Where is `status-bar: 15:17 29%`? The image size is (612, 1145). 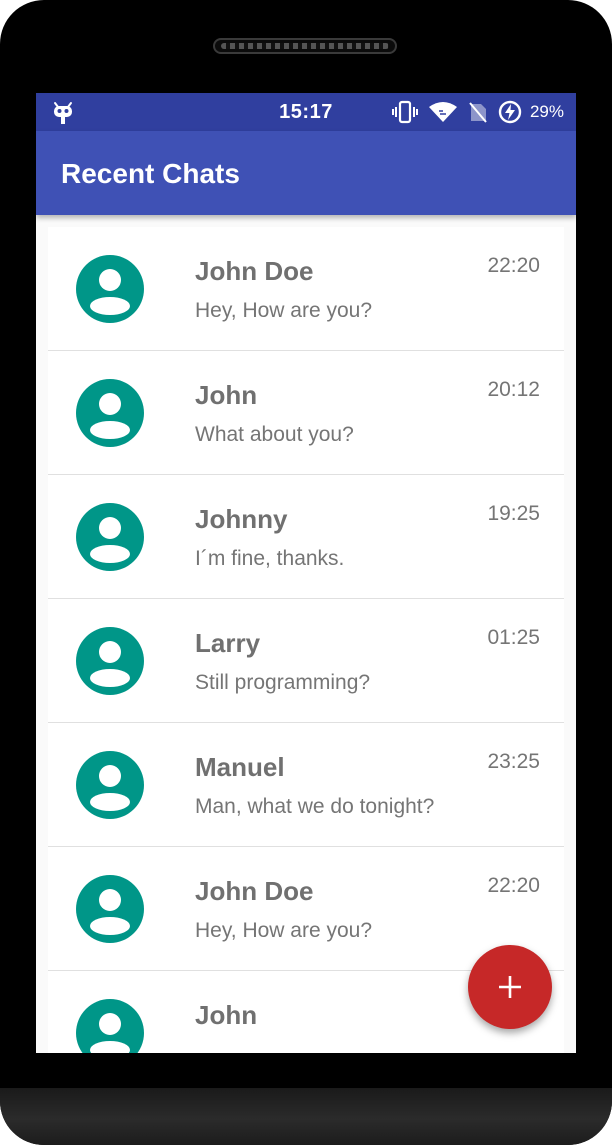 status-bar: 15:17 29% is located at coordinates (306, 112).